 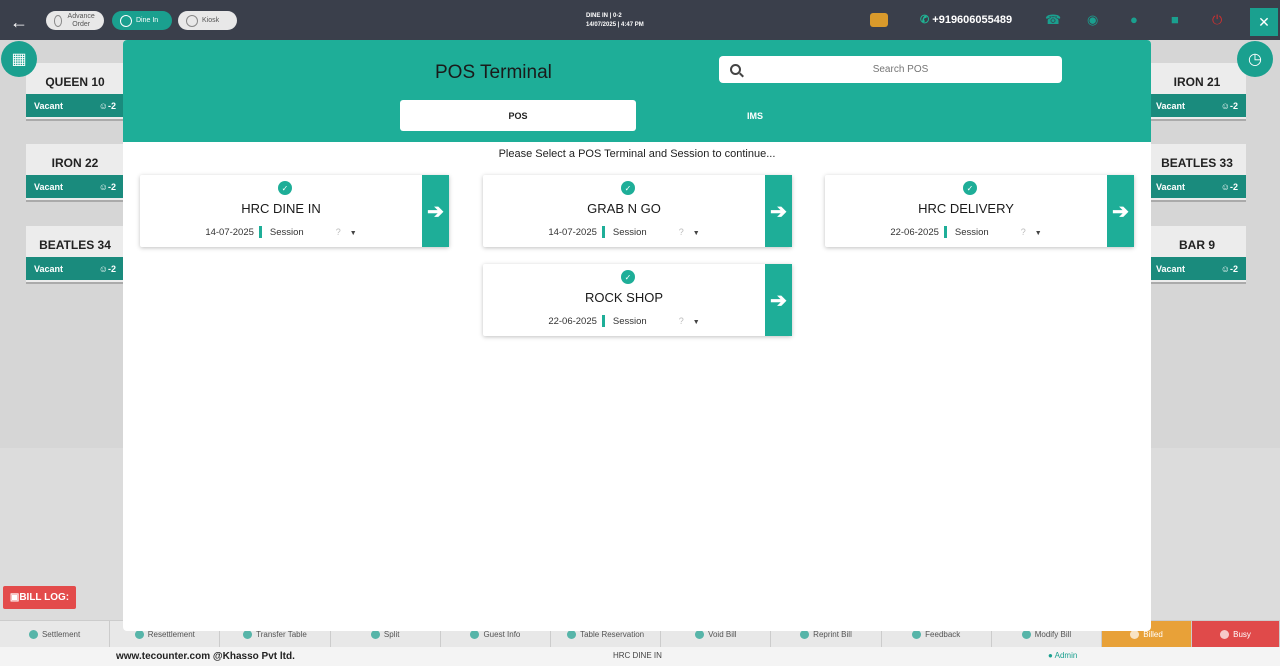 I want to click on footer-user: ● Admin, so click(x=1062, y=655).